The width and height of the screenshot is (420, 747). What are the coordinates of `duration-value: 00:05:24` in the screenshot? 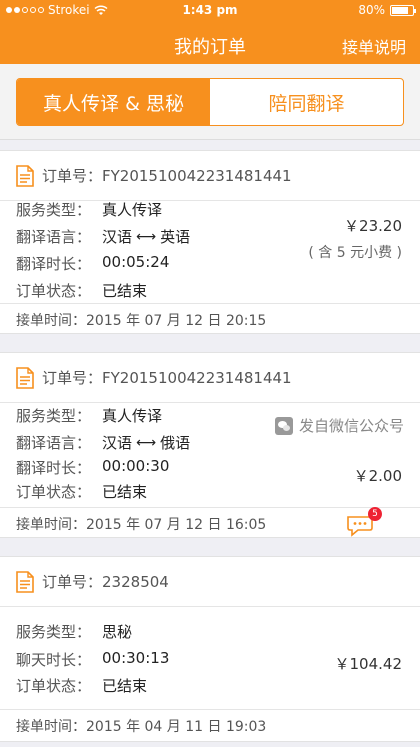 It's located at (136, 262).